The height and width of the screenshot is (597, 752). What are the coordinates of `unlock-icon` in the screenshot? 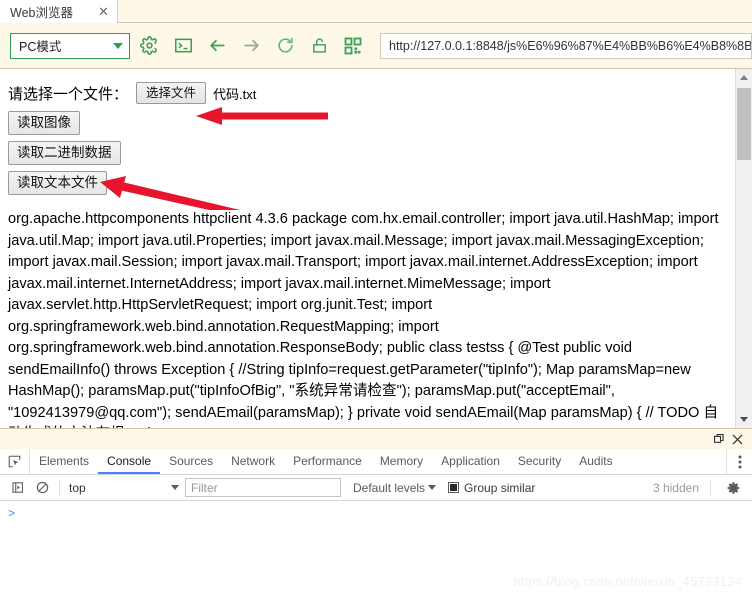 It's located at (319, 46).